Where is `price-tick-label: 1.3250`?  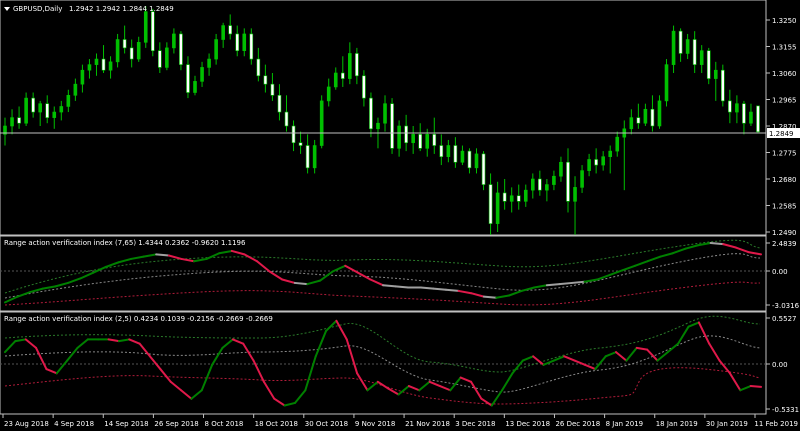 price-tick-label: 1.3250 is located at coordinates (784, 21).